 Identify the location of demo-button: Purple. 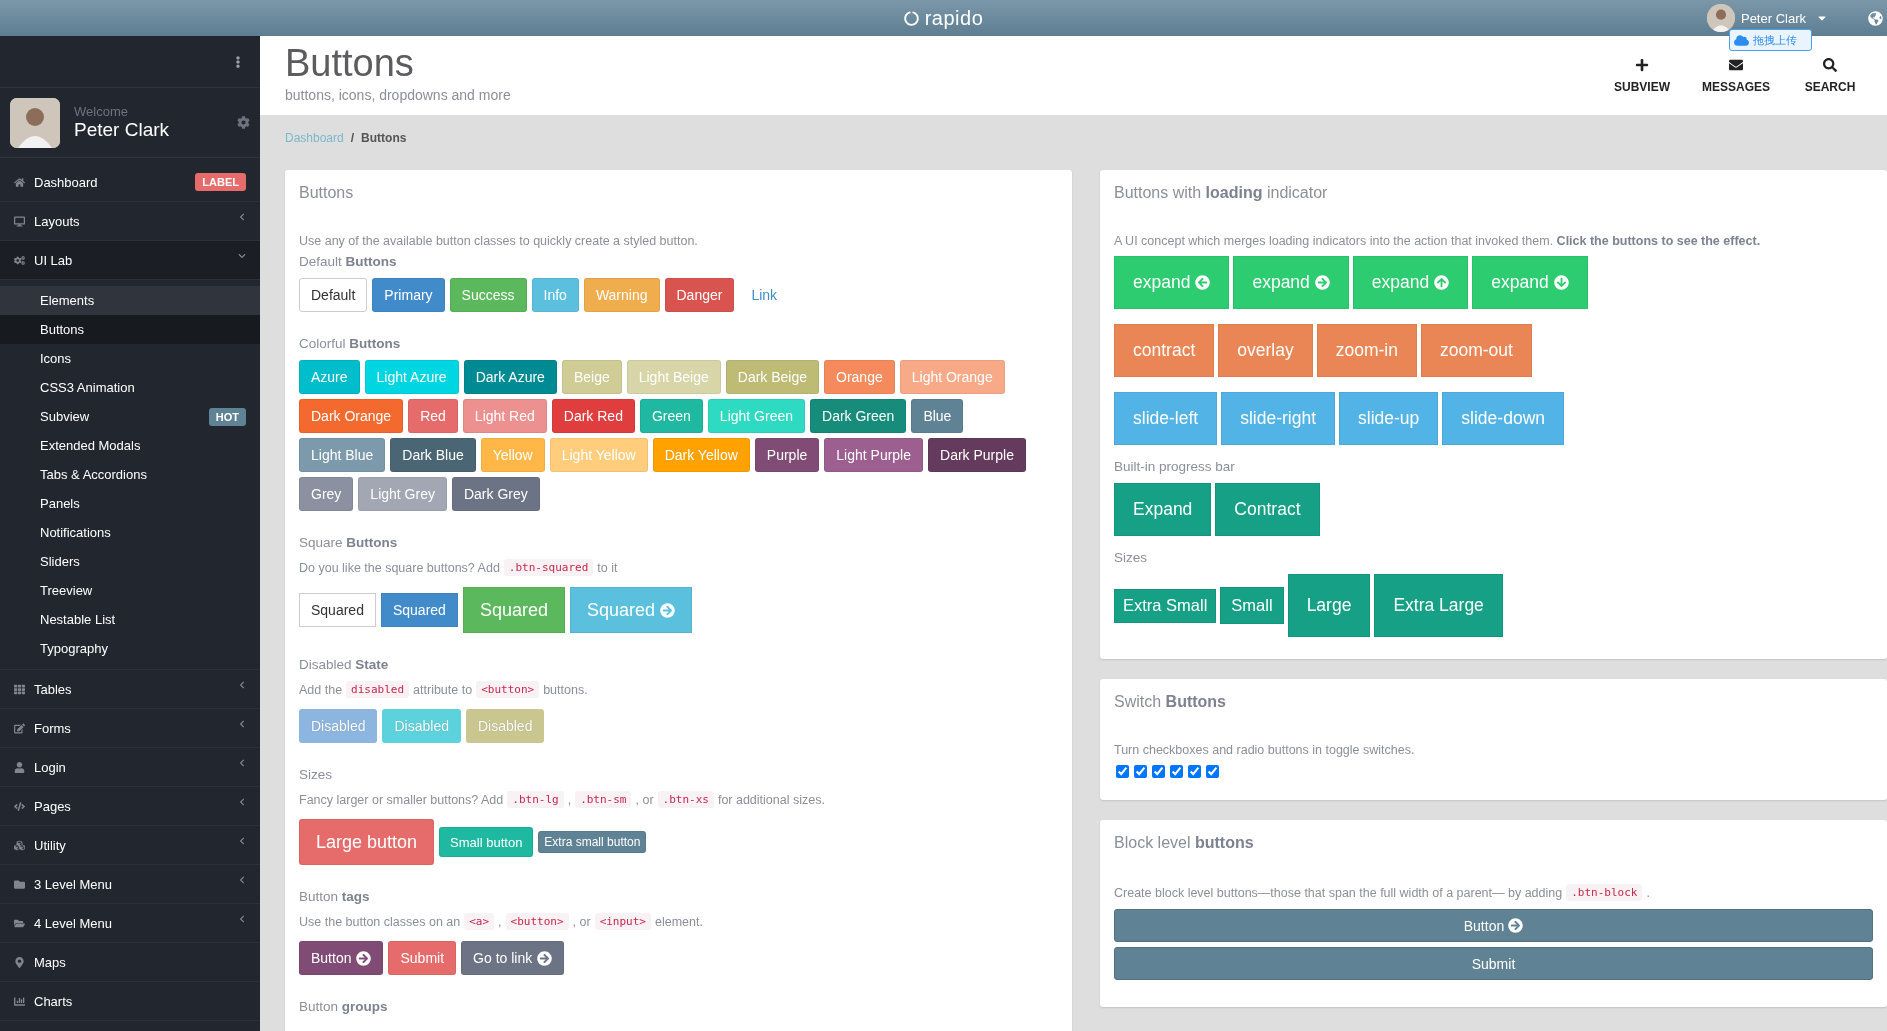
(787, 455).